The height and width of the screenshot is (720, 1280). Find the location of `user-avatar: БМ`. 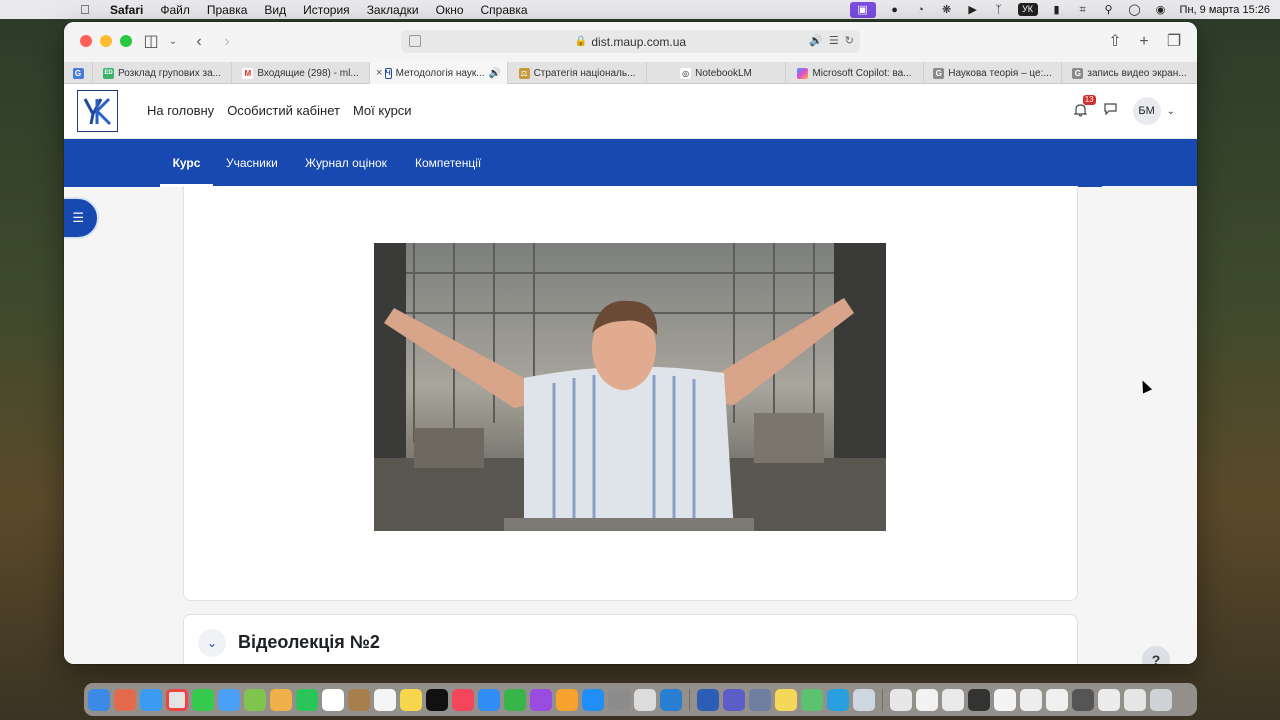

user-avatar: БМ is located at coordinates (1146, 111).